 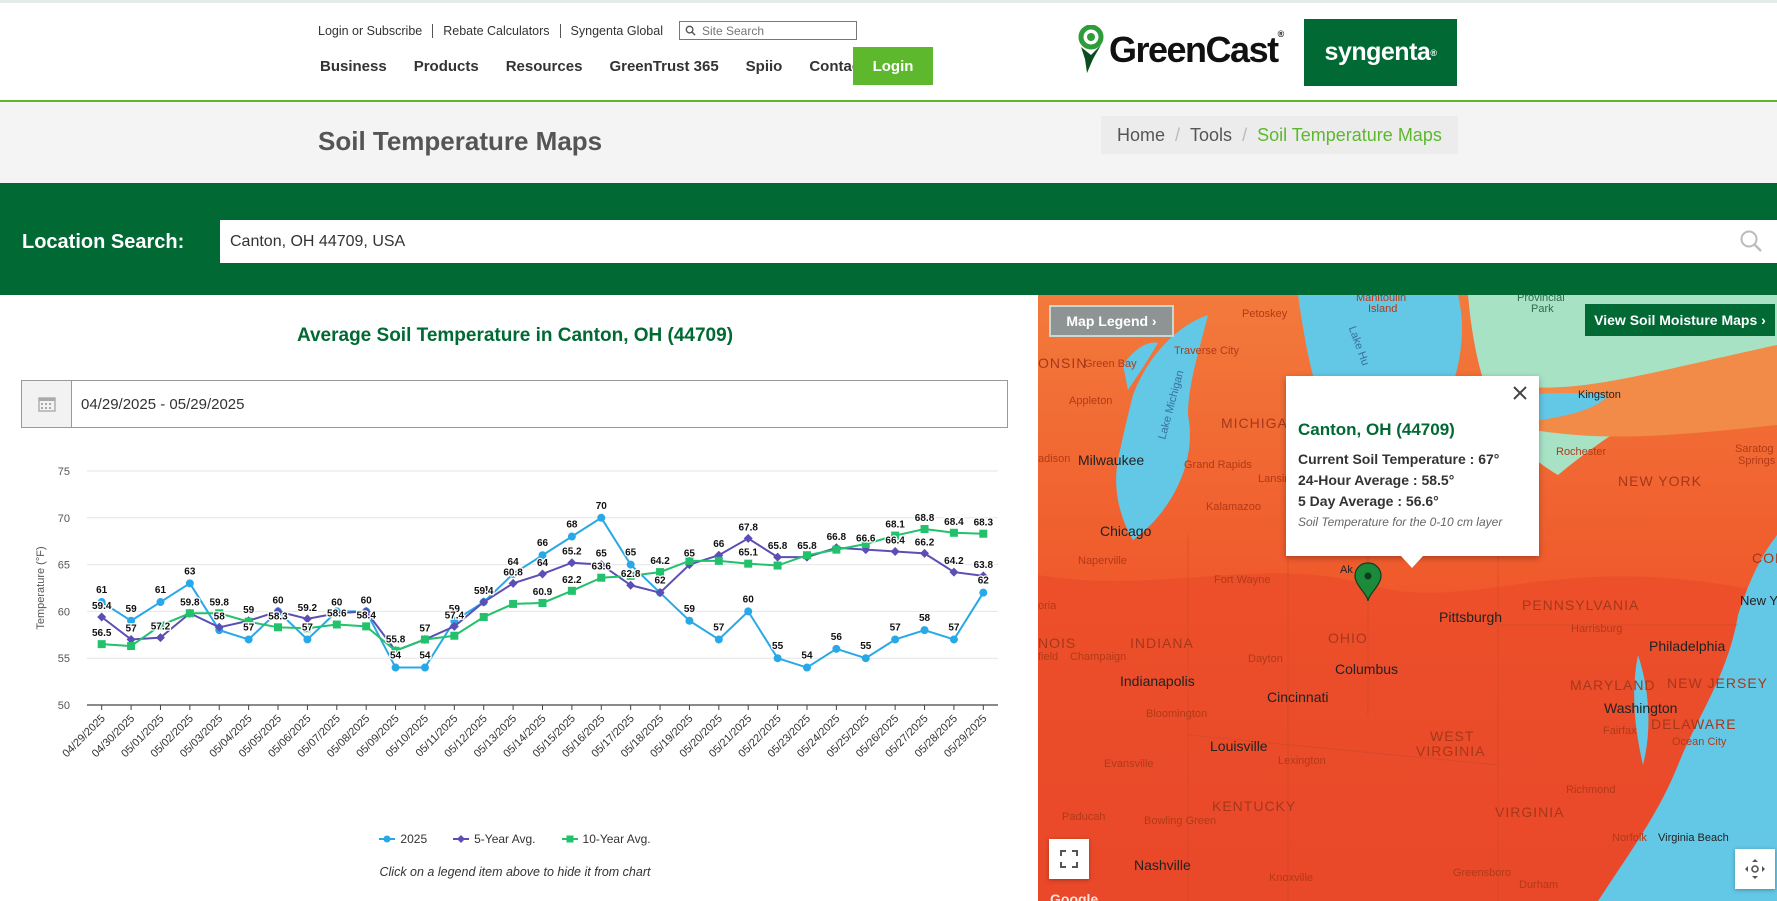 What do you see at coordinates (893, 66) in the screenshot?
I see `login-button: Login` at bounding box center [893, 66].